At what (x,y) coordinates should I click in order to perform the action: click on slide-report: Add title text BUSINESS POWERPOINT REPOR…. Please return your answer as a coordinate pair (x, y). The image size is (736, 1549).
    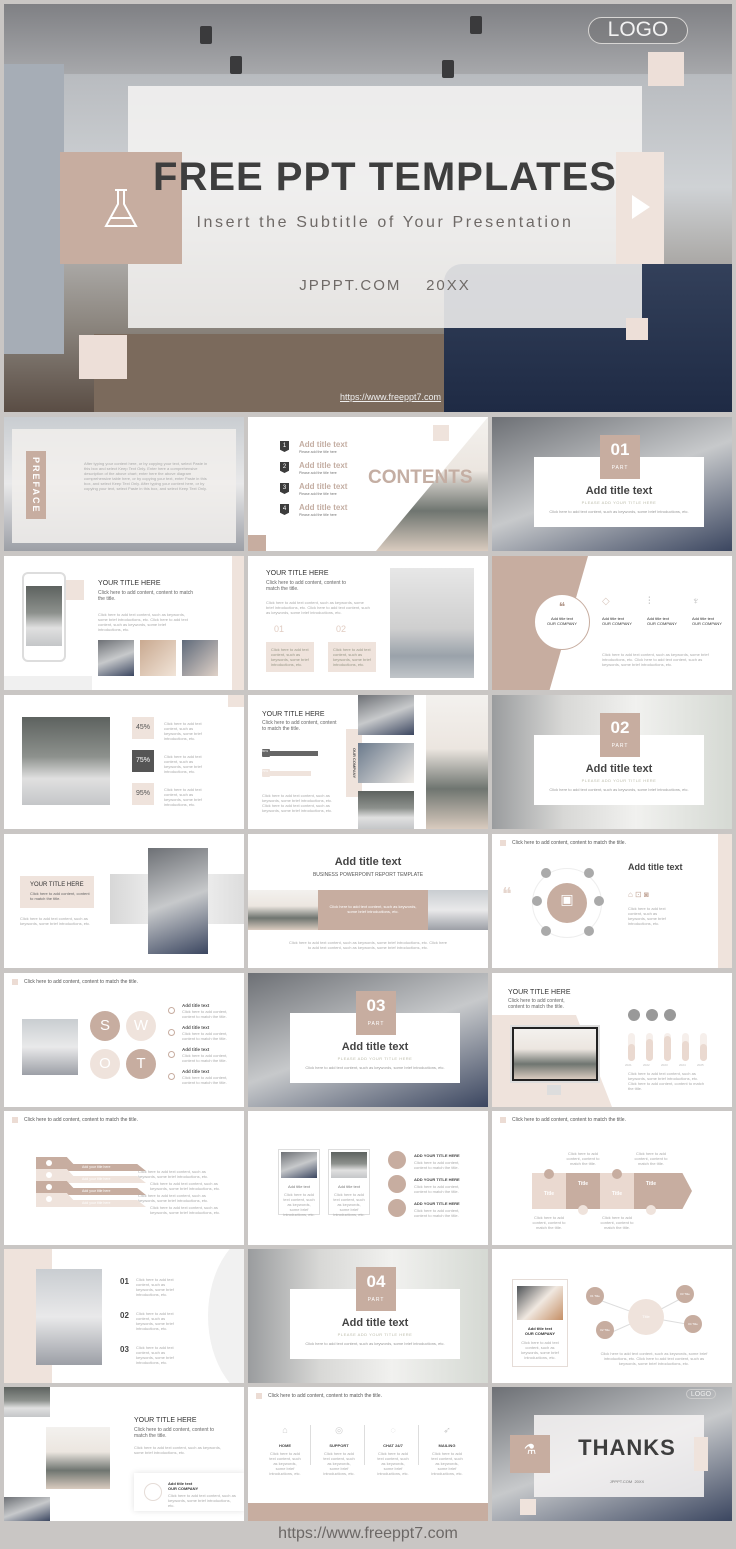
    Looking at the image, I should click on (368, 901).